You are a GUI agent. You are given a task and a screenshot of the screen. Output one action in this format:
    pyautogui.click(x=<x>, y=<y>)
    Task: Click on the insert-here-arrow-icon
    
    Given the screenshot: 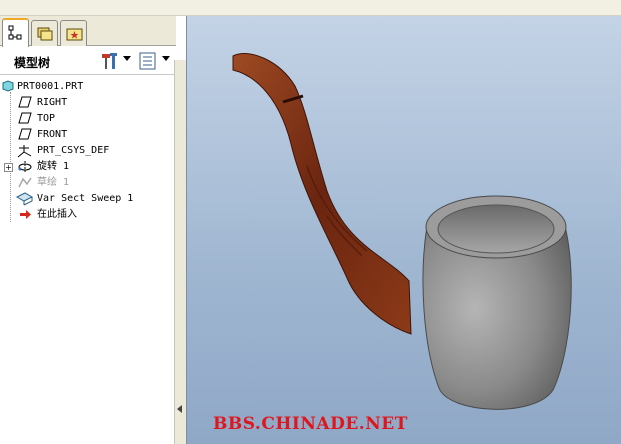 What is the action you would take?
    pyautogui.click(x=25, y=214)
    